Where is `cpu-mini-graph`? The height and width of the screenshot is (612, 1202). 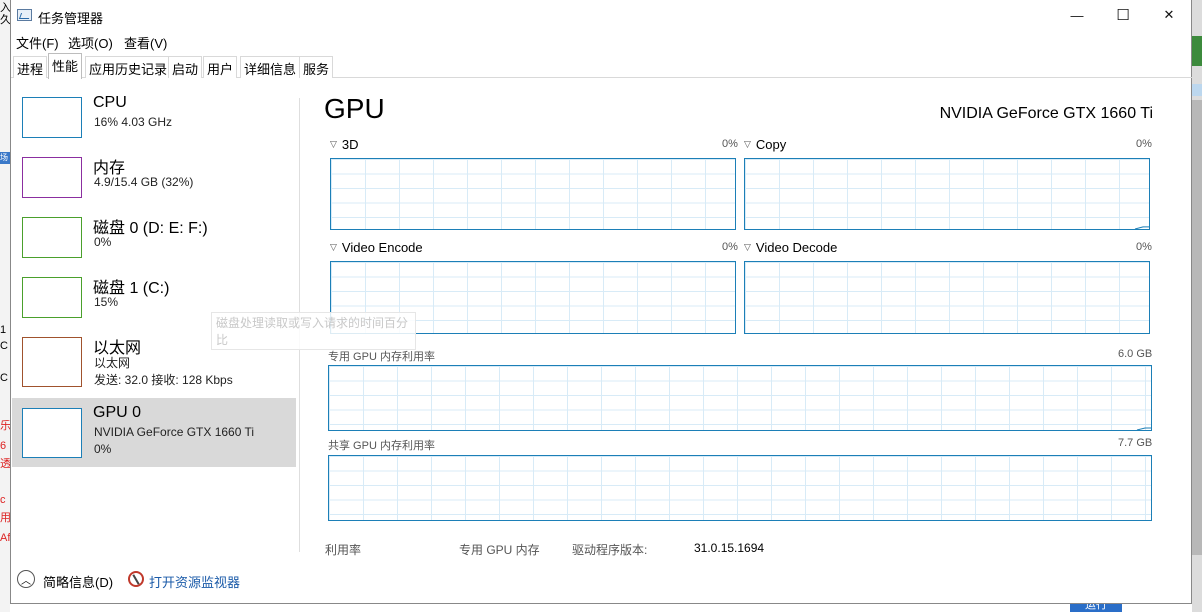 cpu-mini-graph is located at coordinates (52, 117).